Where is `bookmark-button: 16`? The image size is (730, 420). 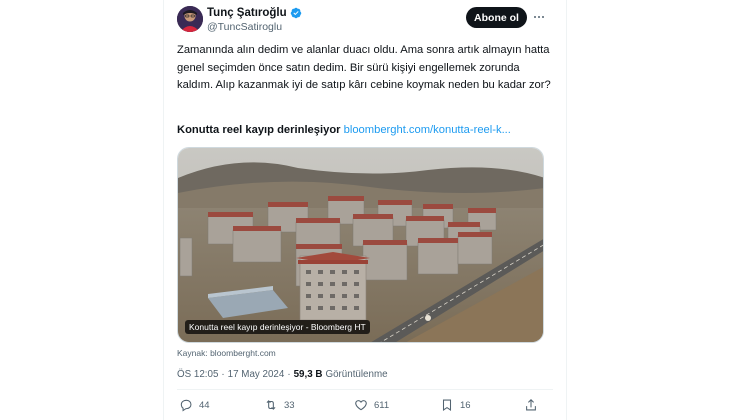
bookmark-button: 16 is located at coordinates (455, 405).